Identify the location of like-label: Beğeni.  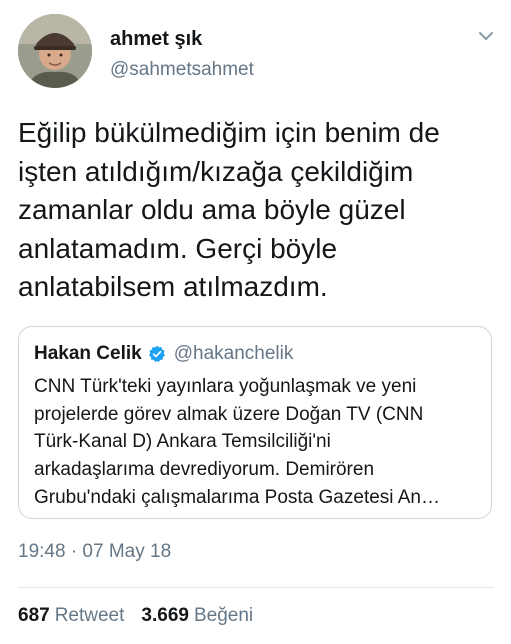
(223, 615).